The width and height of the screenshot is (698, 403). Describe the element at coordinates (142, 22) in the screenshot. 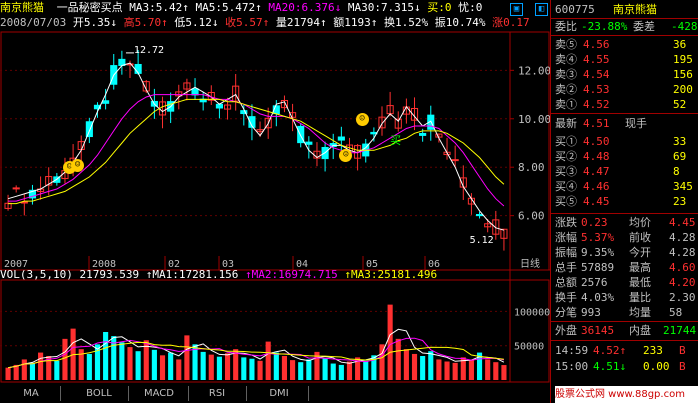

I see `ohlc-readout-1: 高5.70↑` at that location.